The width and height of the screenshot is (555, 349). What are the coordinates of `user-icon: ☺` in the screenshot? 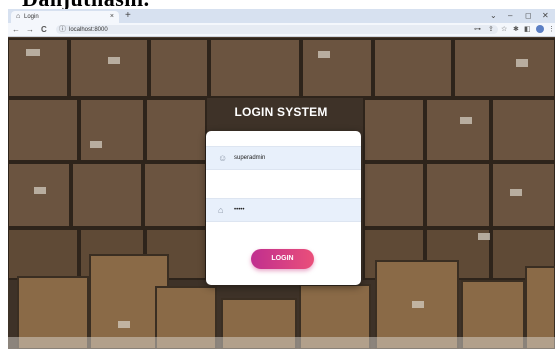 It's located at (223, 158).